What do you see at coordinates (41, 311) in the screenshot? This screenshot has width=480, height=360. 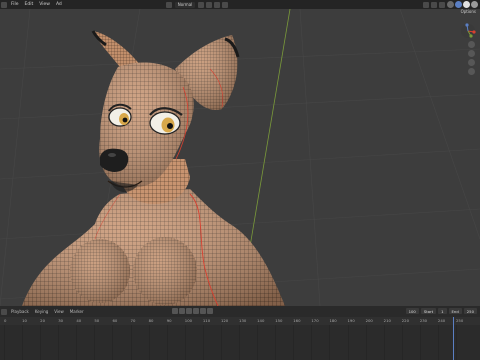 I see `timeline-menu-keying: Keying` at bounding box center [41, 311].